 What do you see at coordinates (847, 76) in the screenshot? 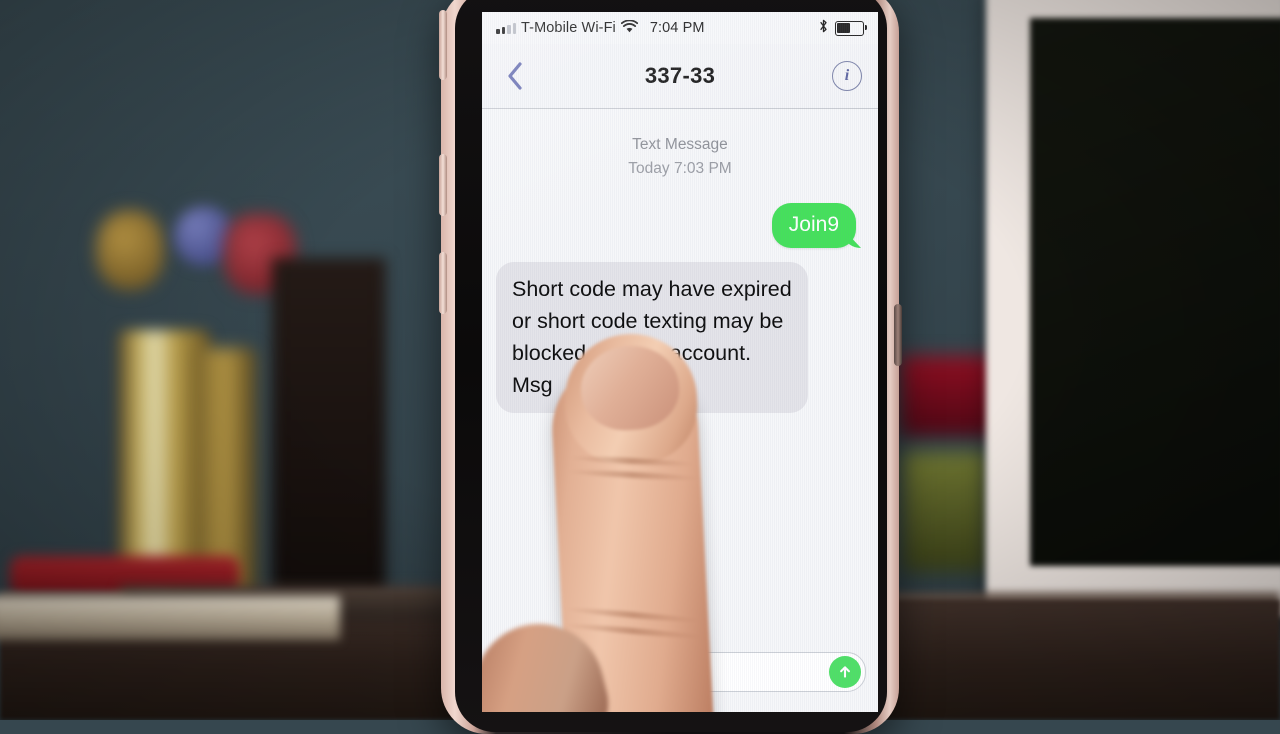
I see `info-circle-icon: i` at bounding box center [847, 76].